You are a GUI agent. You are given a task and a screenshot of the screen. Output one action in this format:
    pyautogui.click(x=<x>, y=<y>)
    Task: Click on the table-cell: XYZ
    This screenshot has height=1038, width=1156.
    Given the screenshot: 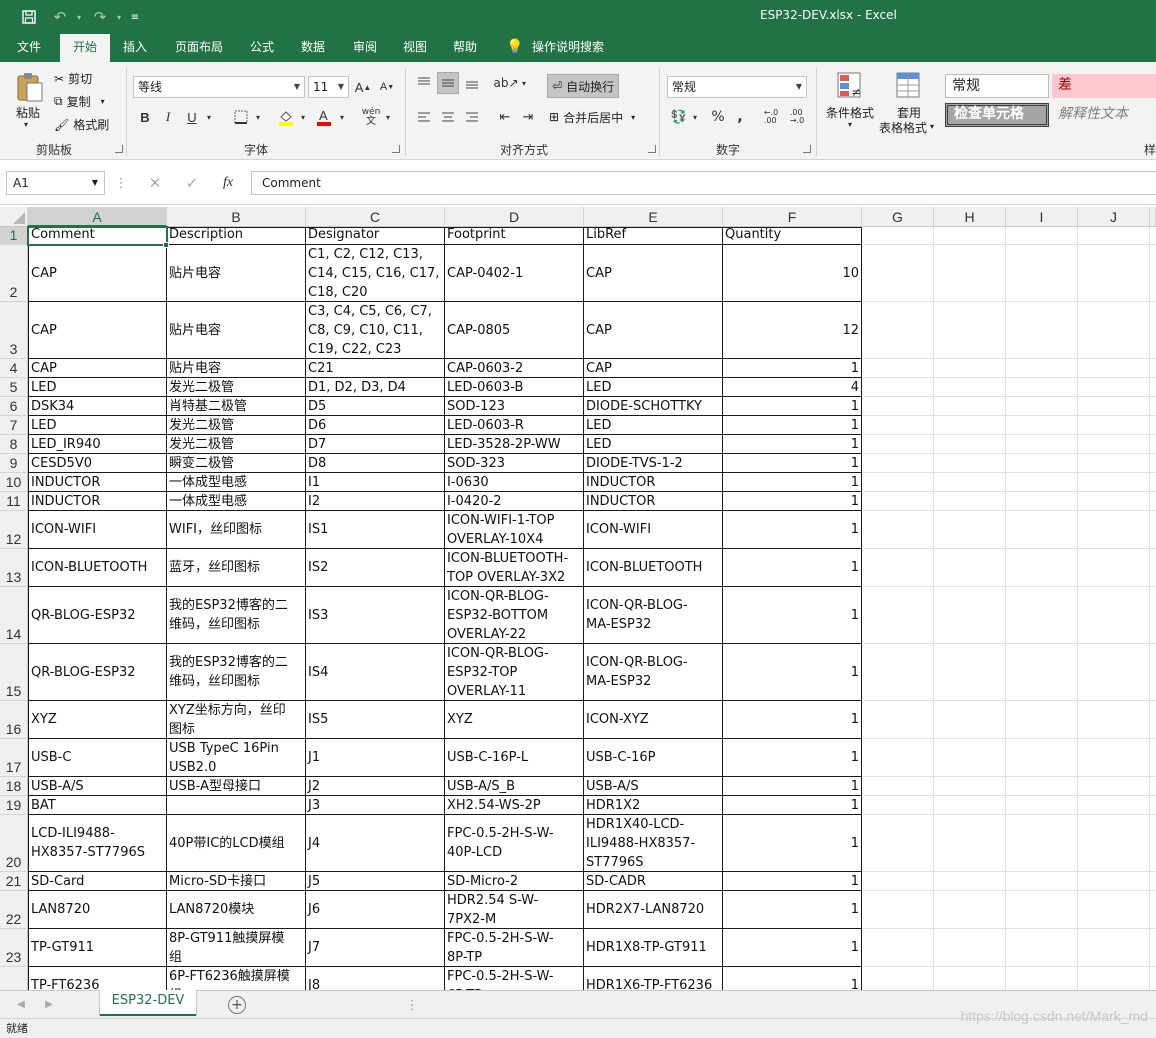 What is the action you would take?
    pyautogui.click(x=97, y=720)
    